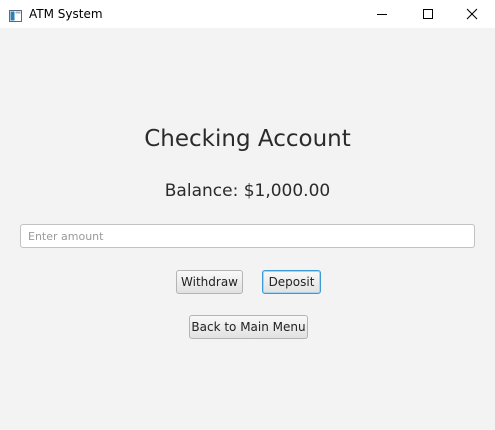  Describe the element at coordinates (209, 282) in the screenshot. I see `withdraw-button: Withdraw` at that location.